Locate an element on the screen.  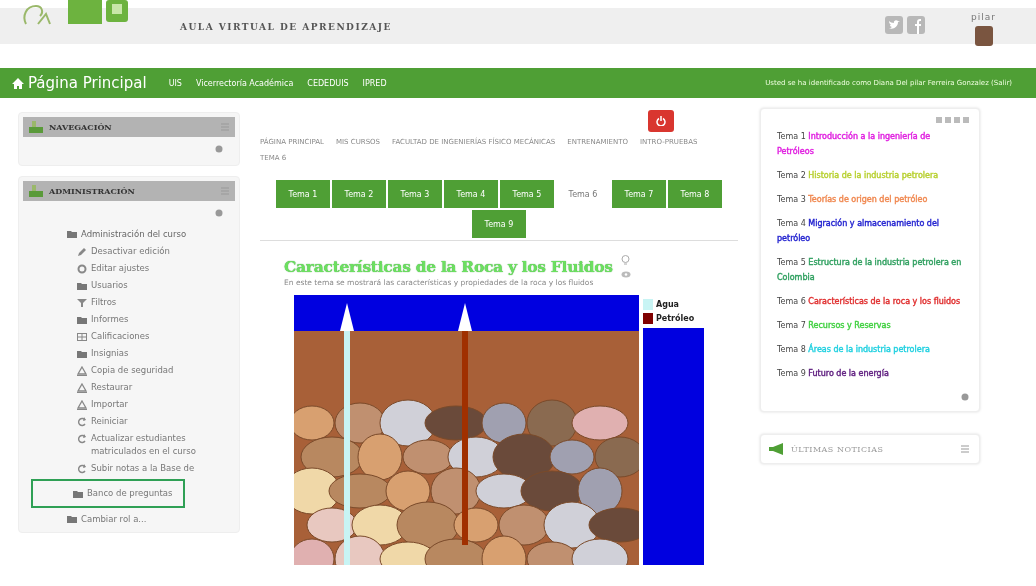
admin-menu-item: Importar is located at coordinates (129, 404).